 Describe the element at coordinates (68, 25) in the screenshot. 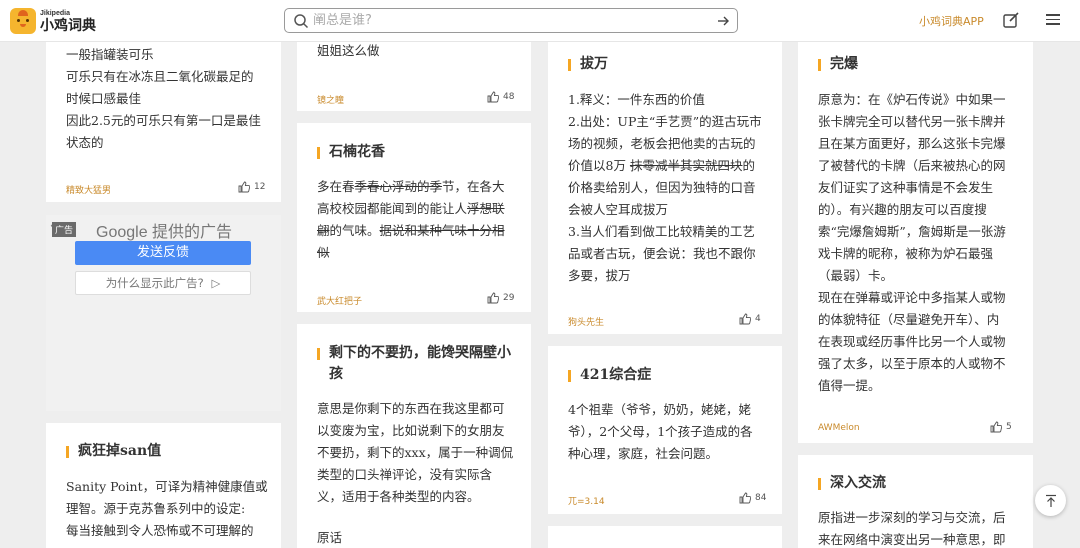

I see `logo-title: 小鸡词典` at that location.